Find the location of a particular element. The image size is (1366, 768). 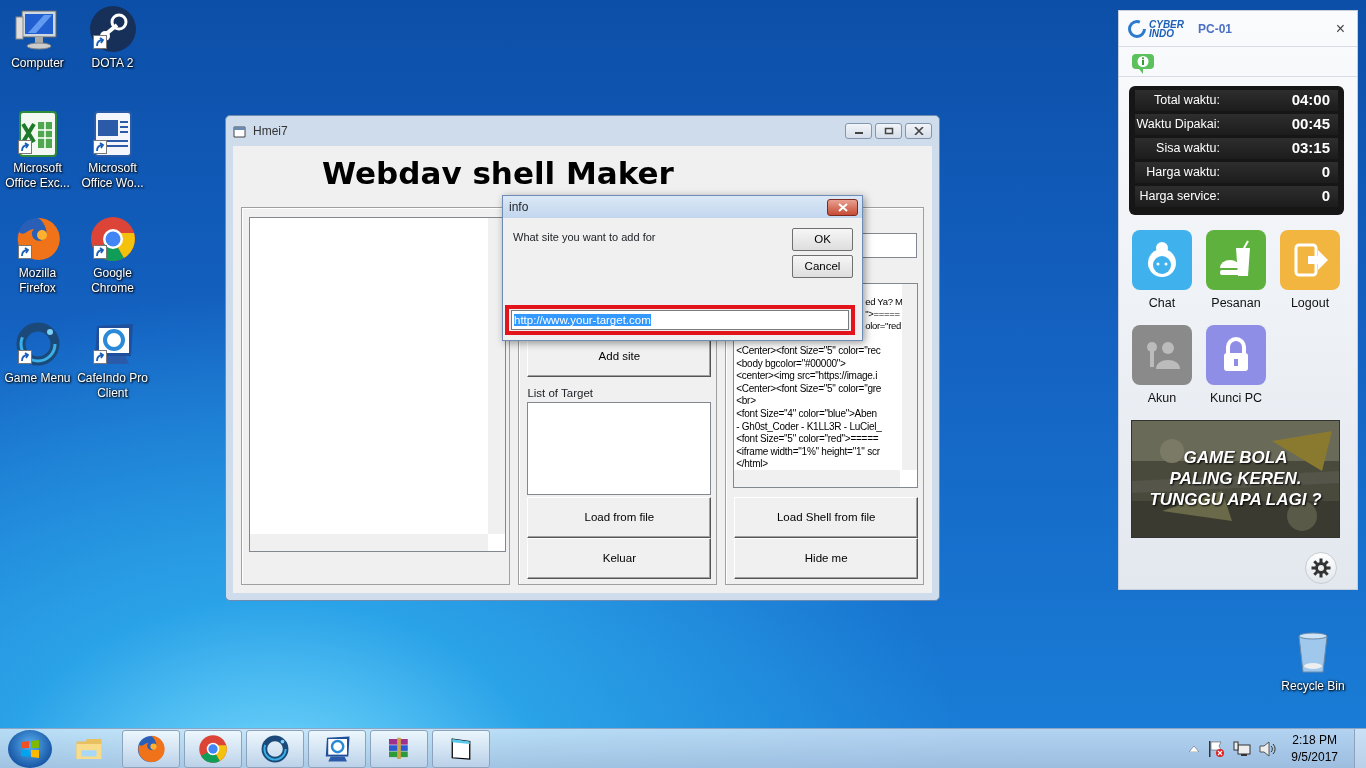

windows-logo-icon is located at coordinates (30, 748).